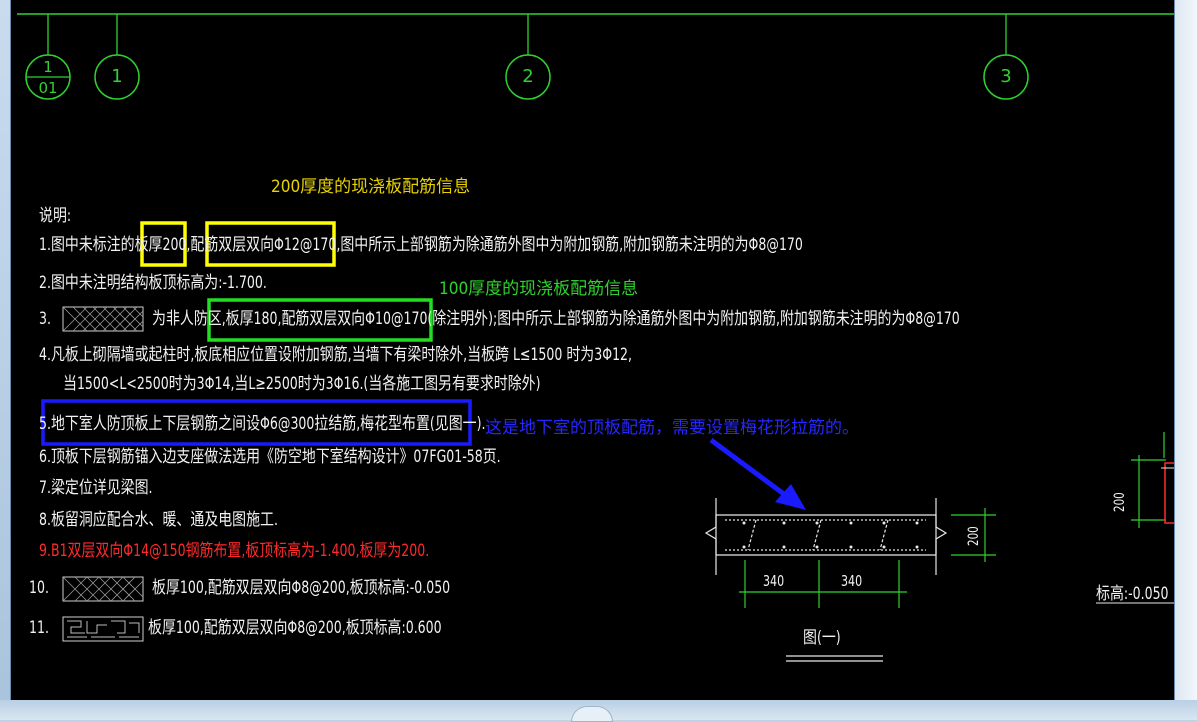  What do you see at coordinates (39, 628) in the screenshot?
I see `note-line-11-number: 11.` at bounding box center [39, 628].